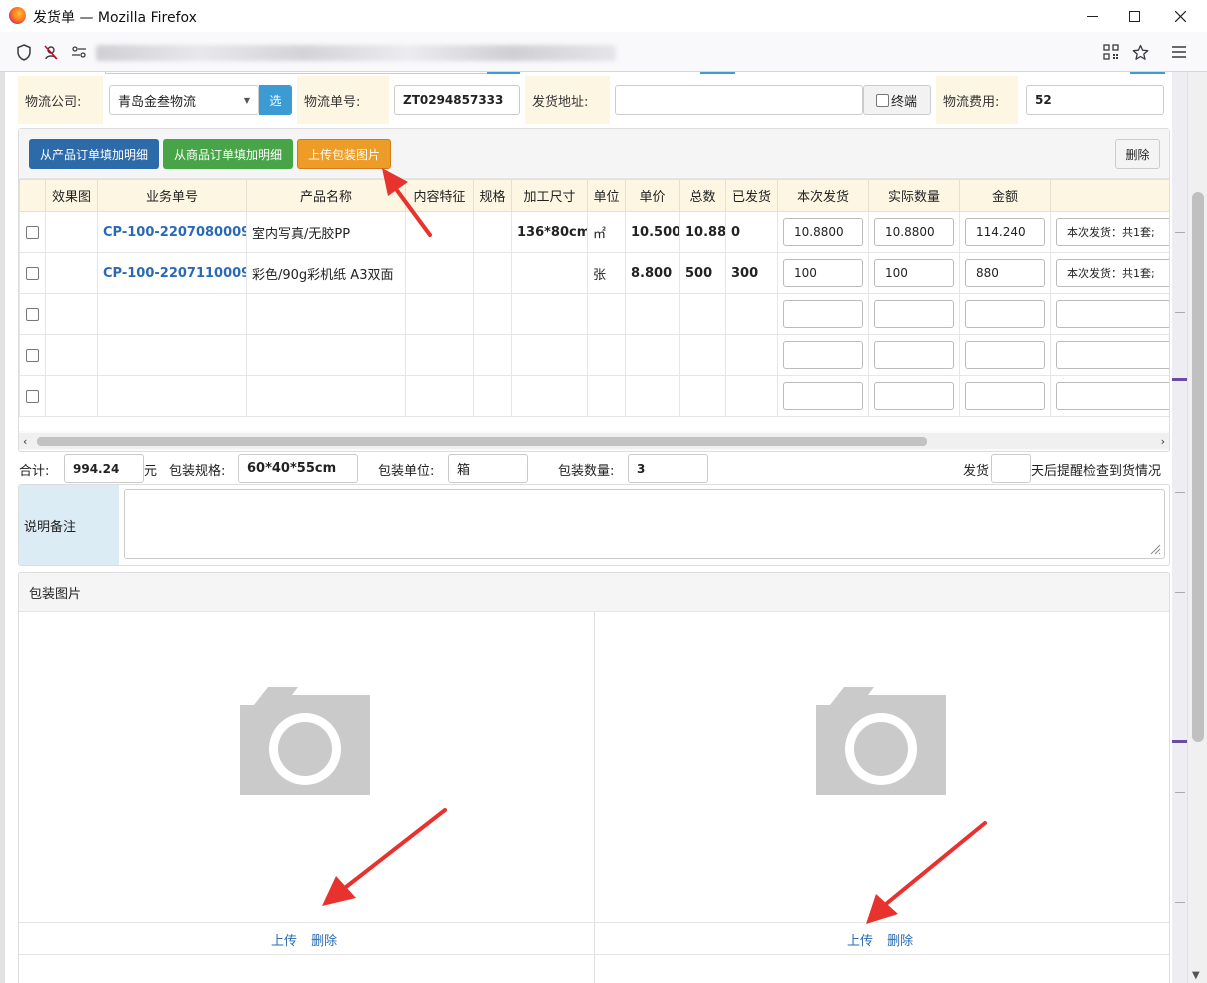  I want to click on browser-toolbar, so click(603, 52).